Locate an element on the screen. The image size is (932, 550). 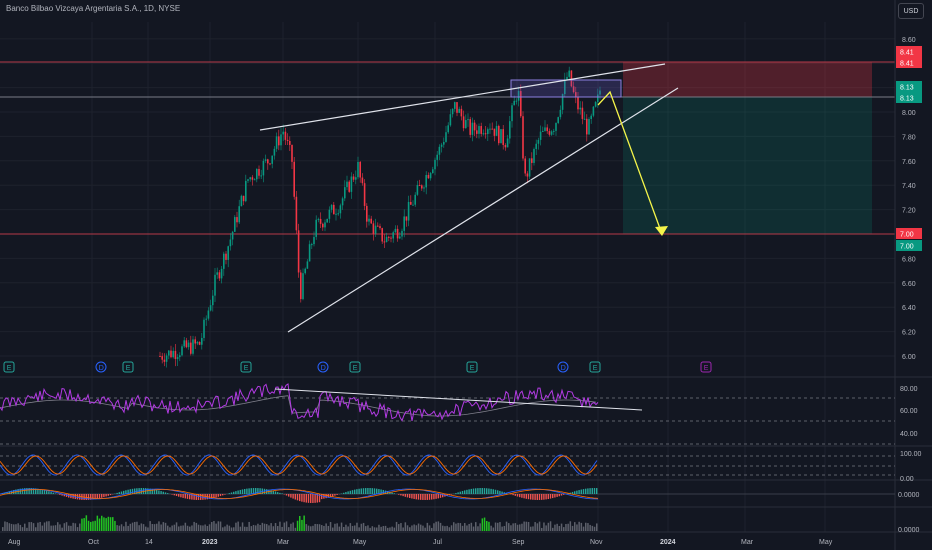
time-tick-label: Aug is located at coordinates (14, 542).